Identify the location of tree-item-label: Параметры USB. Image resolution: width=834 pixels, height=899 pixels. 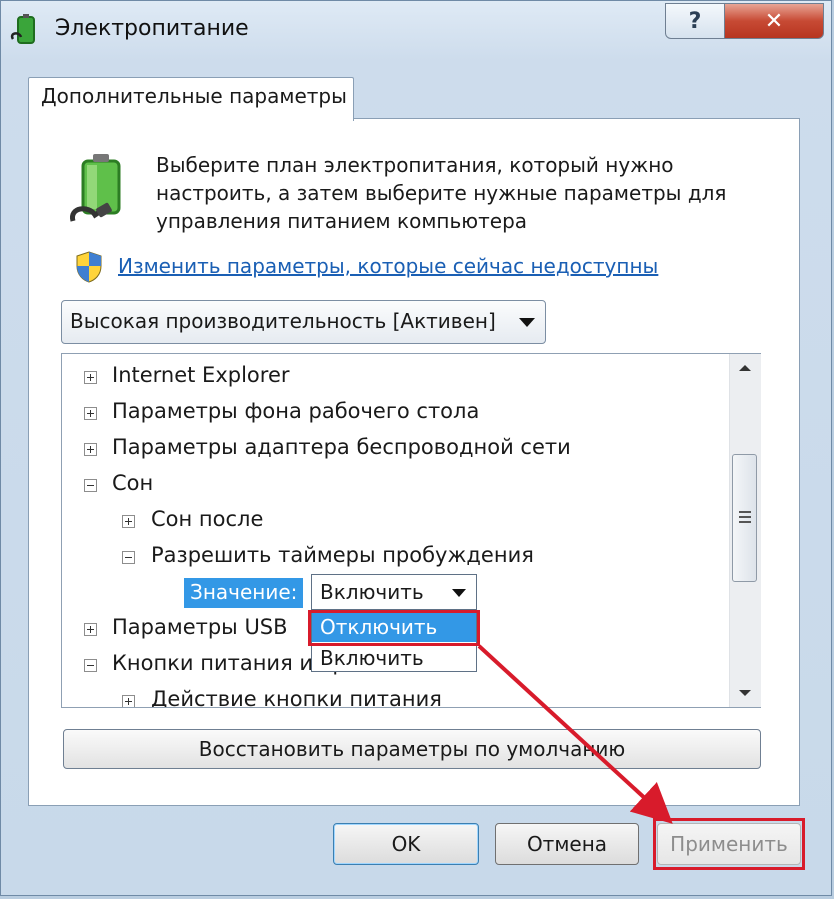
(200, 627).